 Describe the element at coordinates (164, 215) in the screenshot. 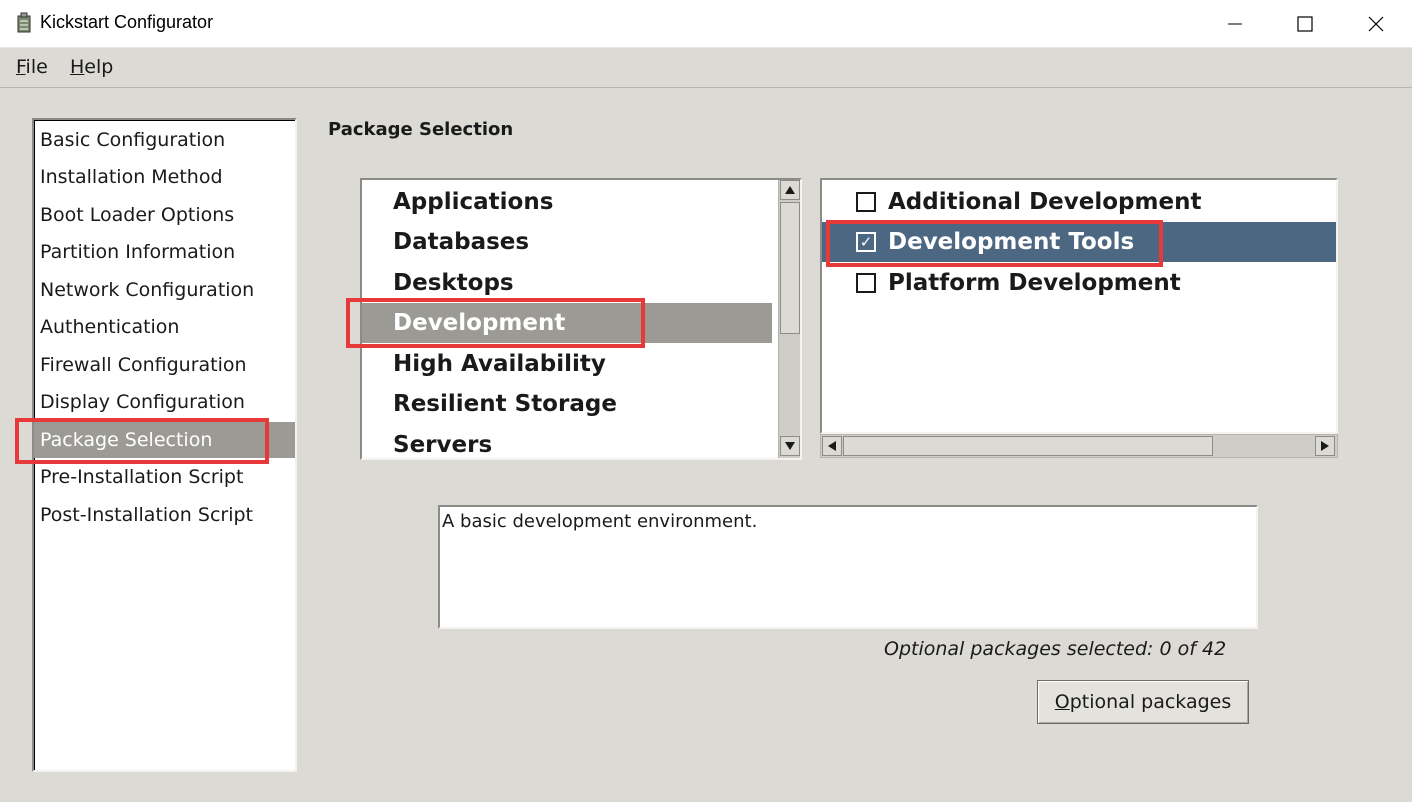

I see `sidebar-item-boot-loader-options: Boot Loader Options` at that location.